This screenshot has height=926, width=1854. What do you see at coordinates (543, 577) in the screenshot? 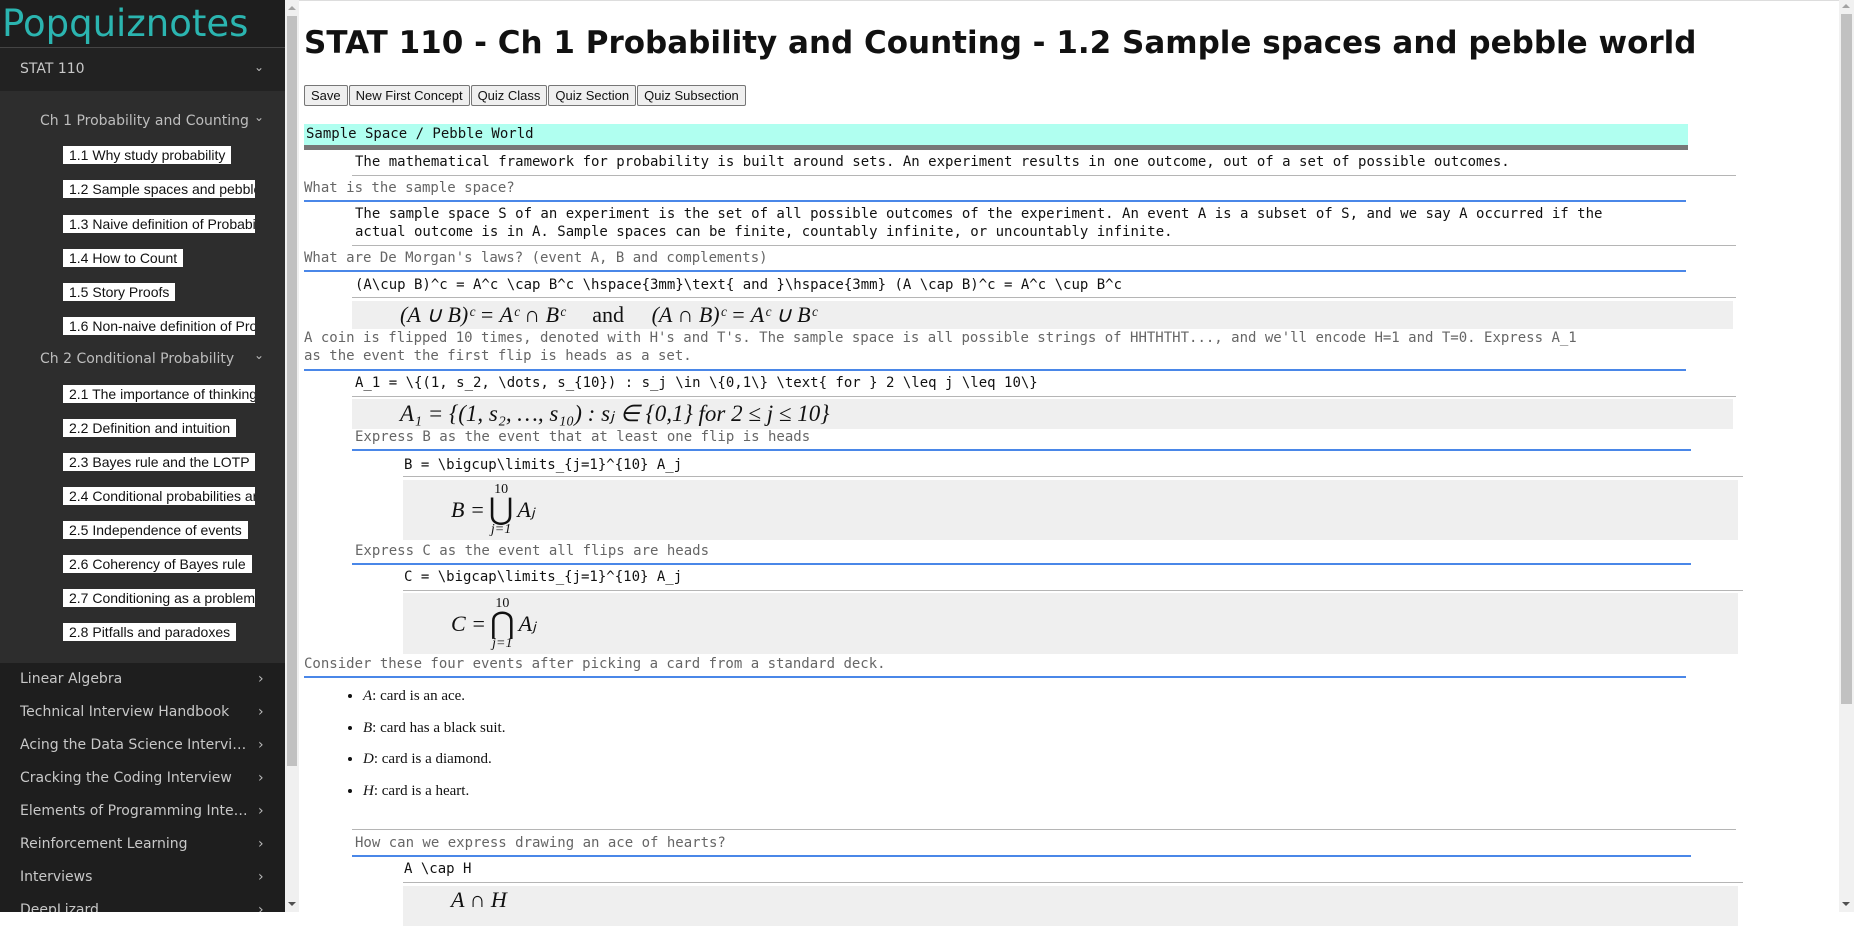
I see `answer-express-c-latex: C = \bigcap\limits_{j=1}^{10} A_j` at bounding box center [543, 577].